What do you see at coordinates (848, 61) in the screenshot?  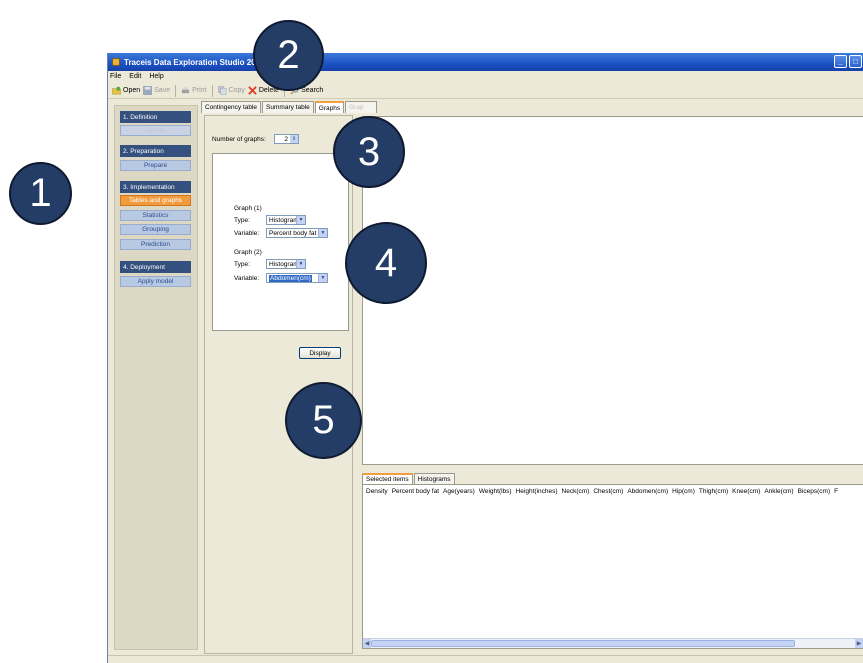 I see `window-controls: _ □` at bounding box center [848, 61].